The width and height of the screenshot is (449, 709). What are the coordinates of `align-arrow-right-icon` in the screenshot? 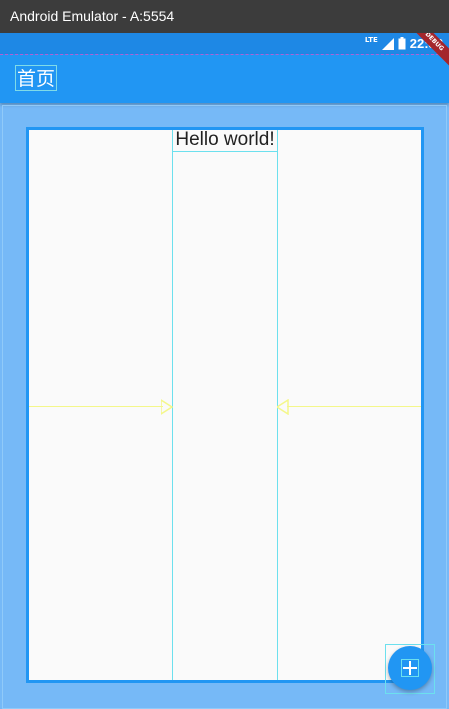 It's located at (167, 407).